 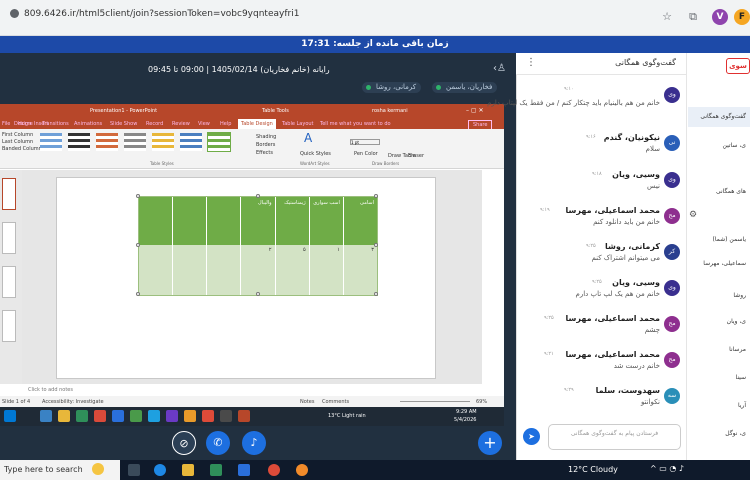 I want to click on shading-button: Shading, so click(x=266, y=137).